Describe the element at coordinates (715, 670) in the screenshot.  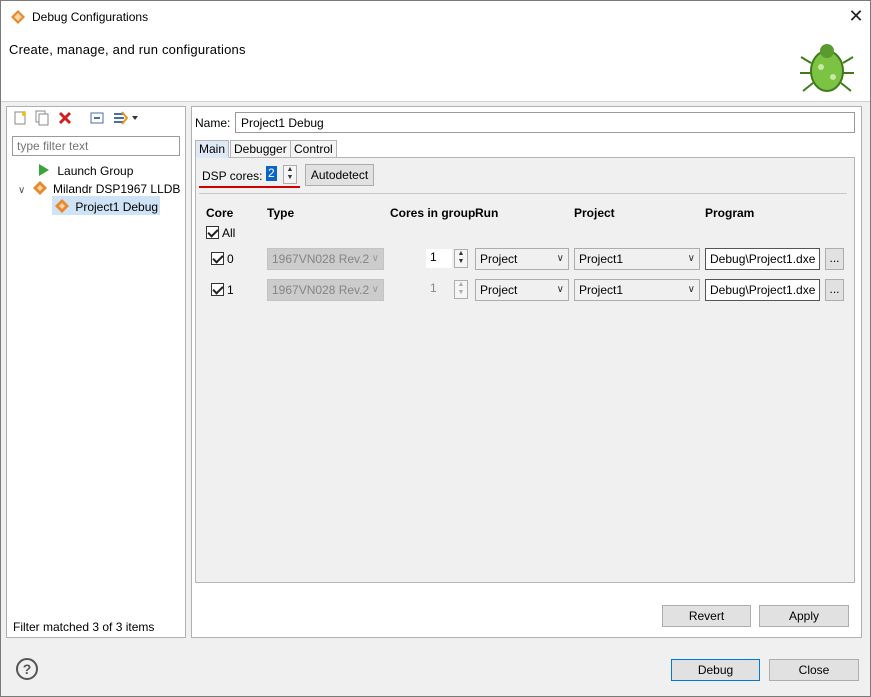
I see `debug-button: Debug` at that location.